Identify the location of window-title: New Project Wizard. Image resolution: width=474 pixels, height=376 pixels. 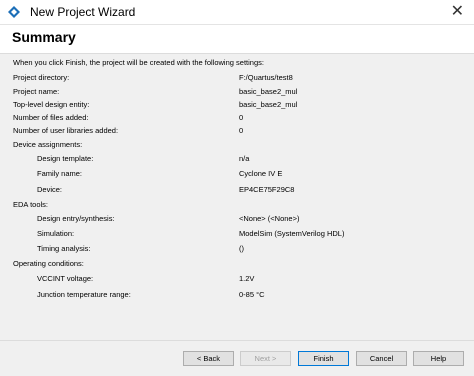
(83, 12).